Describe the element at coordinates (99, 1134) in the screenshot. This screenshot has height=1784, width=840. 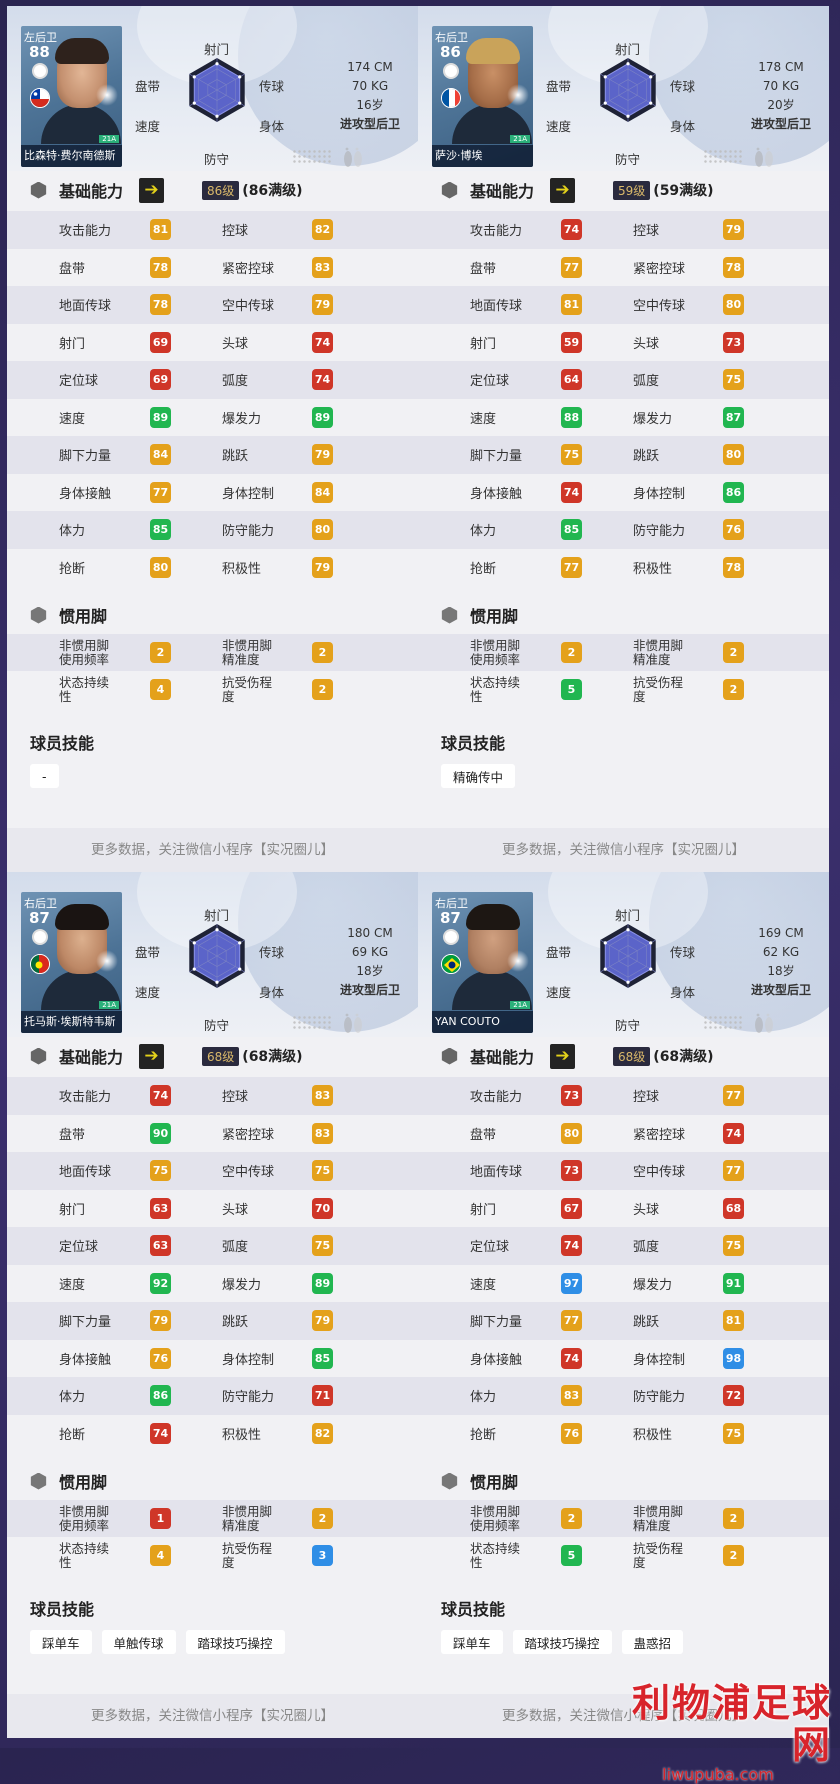
I see `stat-cell: 盘带 90` at that location.